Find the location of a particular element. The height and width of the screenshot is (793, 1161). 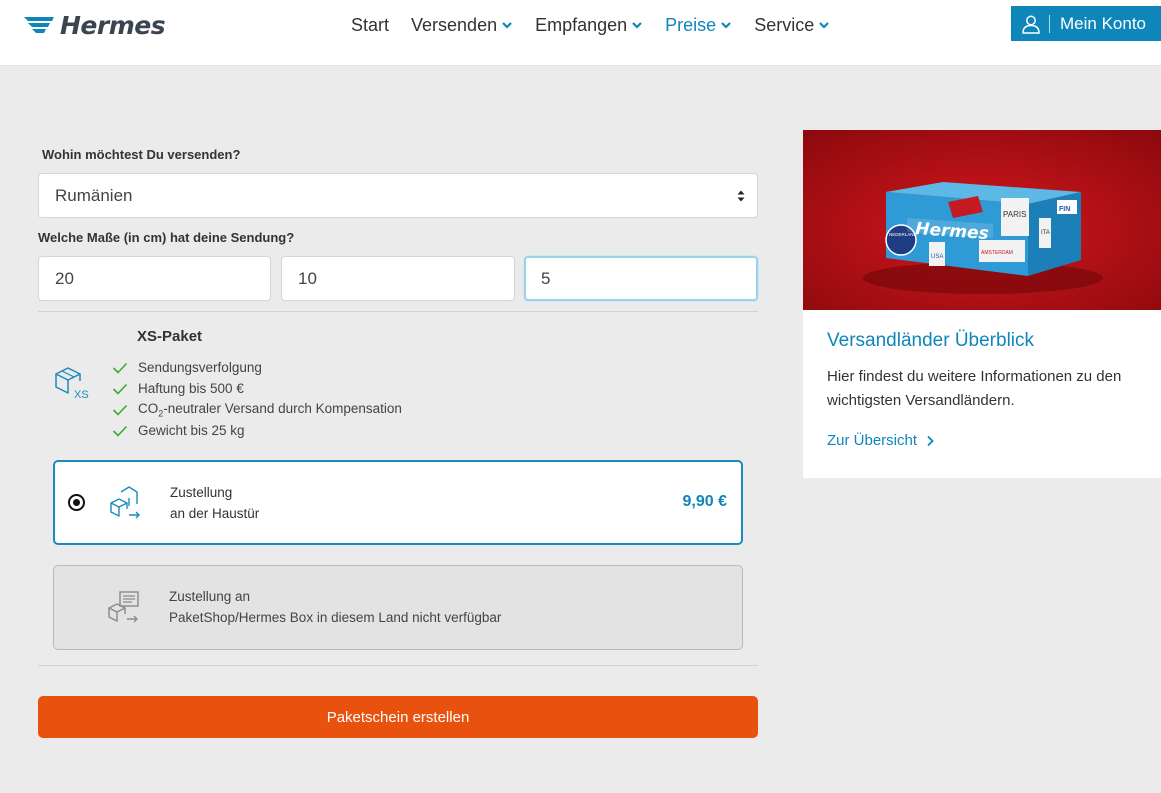

account-label: Mein Konto is located at coordinates (1103, 23).